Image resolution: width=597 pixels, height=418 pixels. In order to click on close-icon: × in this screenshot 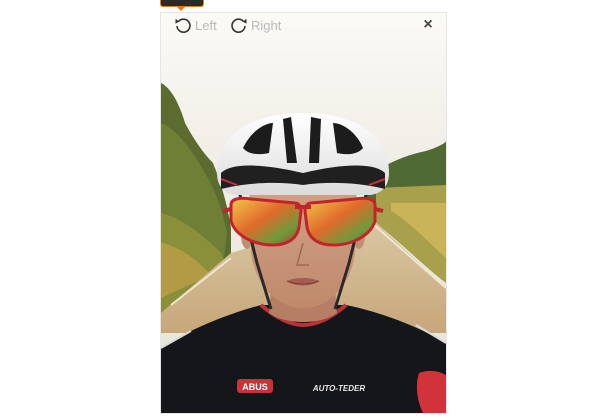, I will do `click(428, 24)`.